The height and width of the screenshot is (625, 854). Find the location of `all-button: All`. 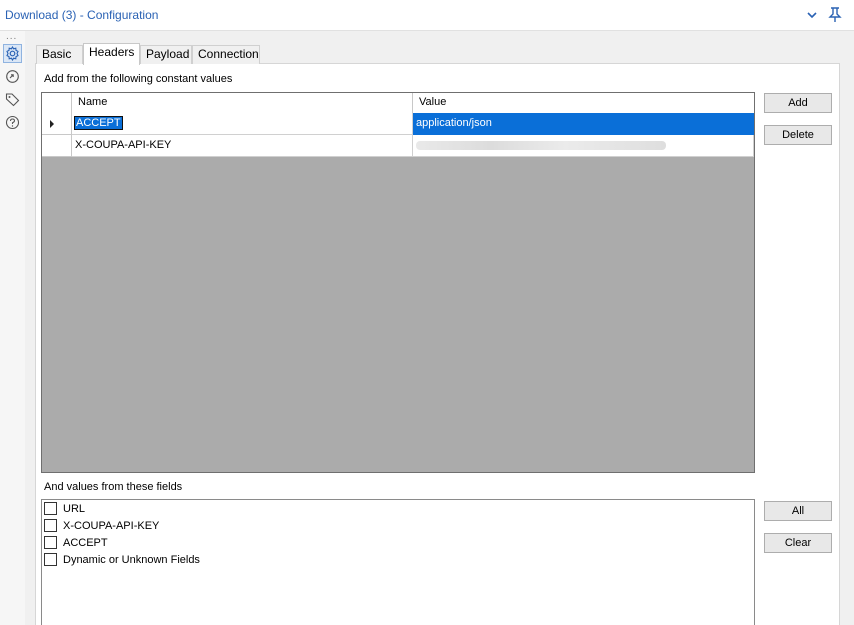

all-button: All is located at coordinates (798, 511).